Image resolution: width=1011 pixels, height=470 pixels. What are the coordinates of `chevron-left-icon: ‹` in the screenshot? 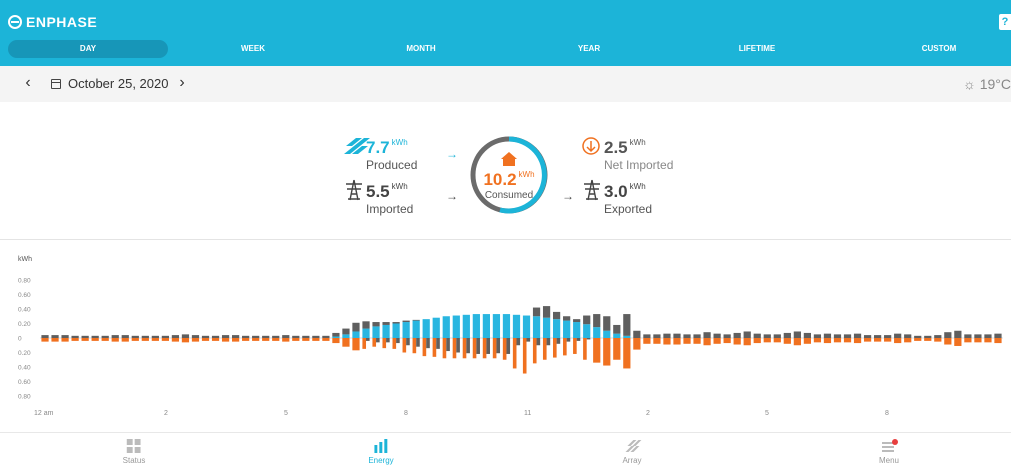 It's located at (28, 83).